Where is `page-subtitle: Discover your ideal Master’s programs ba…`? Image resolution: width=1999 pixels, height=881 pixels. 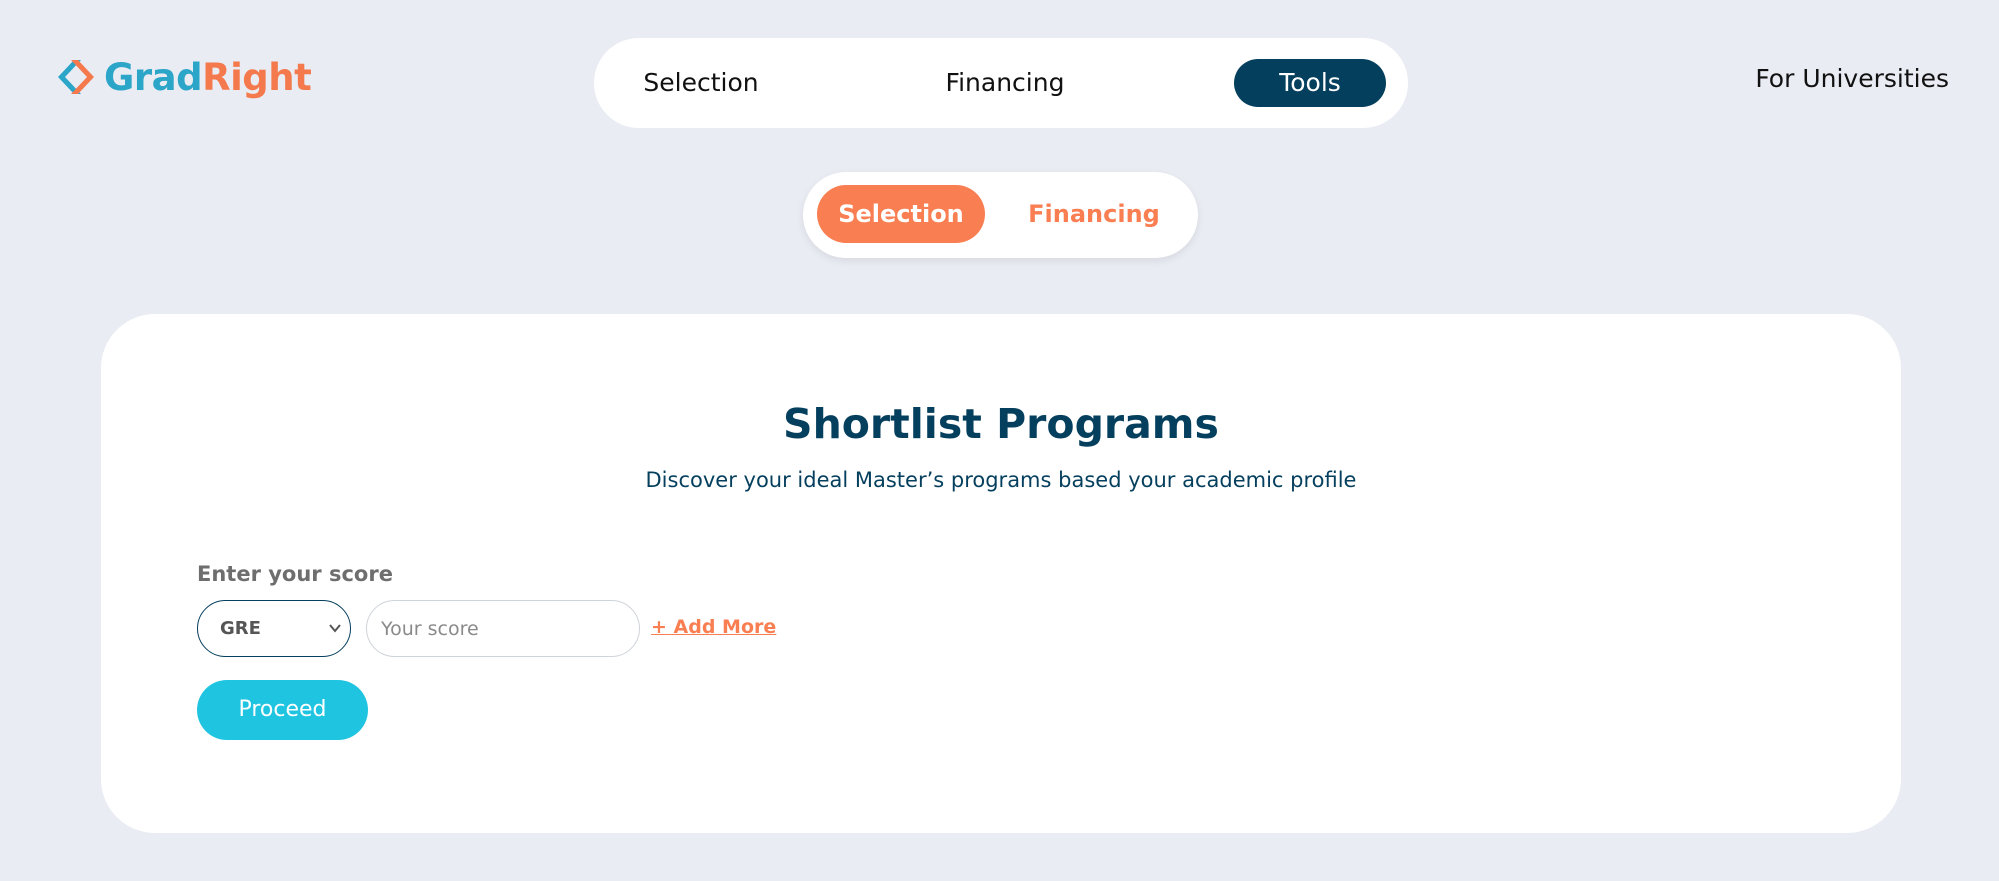 page-subtitle: Discover your ideal Master’s programs ba… is located at coordinates (1001, 480).